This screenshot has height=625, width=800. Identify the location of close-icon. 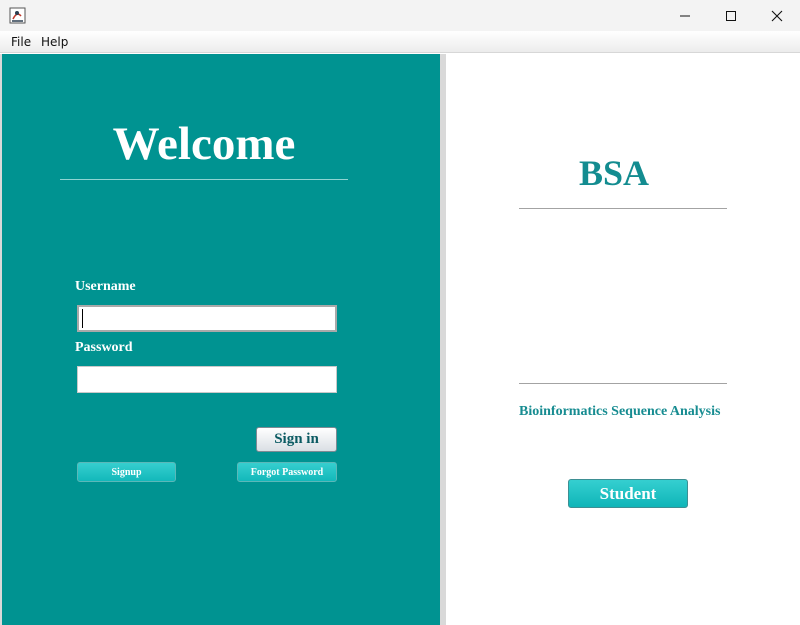
(777, 15).